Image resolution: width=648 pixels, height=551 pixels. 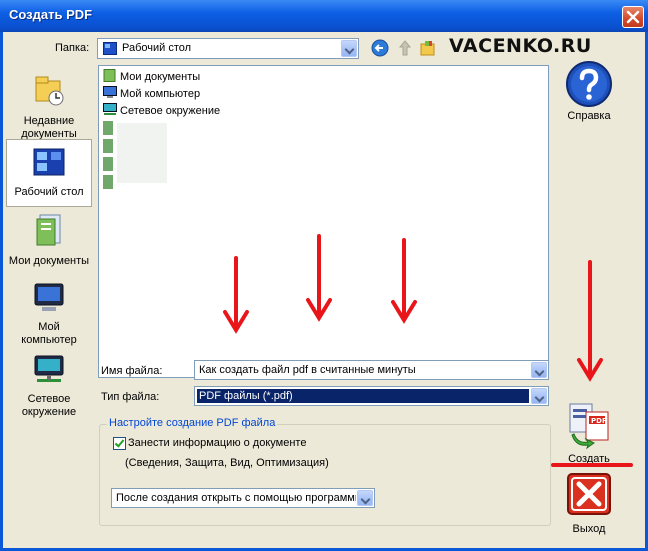 What do you see at coordinates (49, 333) in the screenshot?
I see `place-my-computer-label: Мой компьютер` at bounding box center [49, 333].